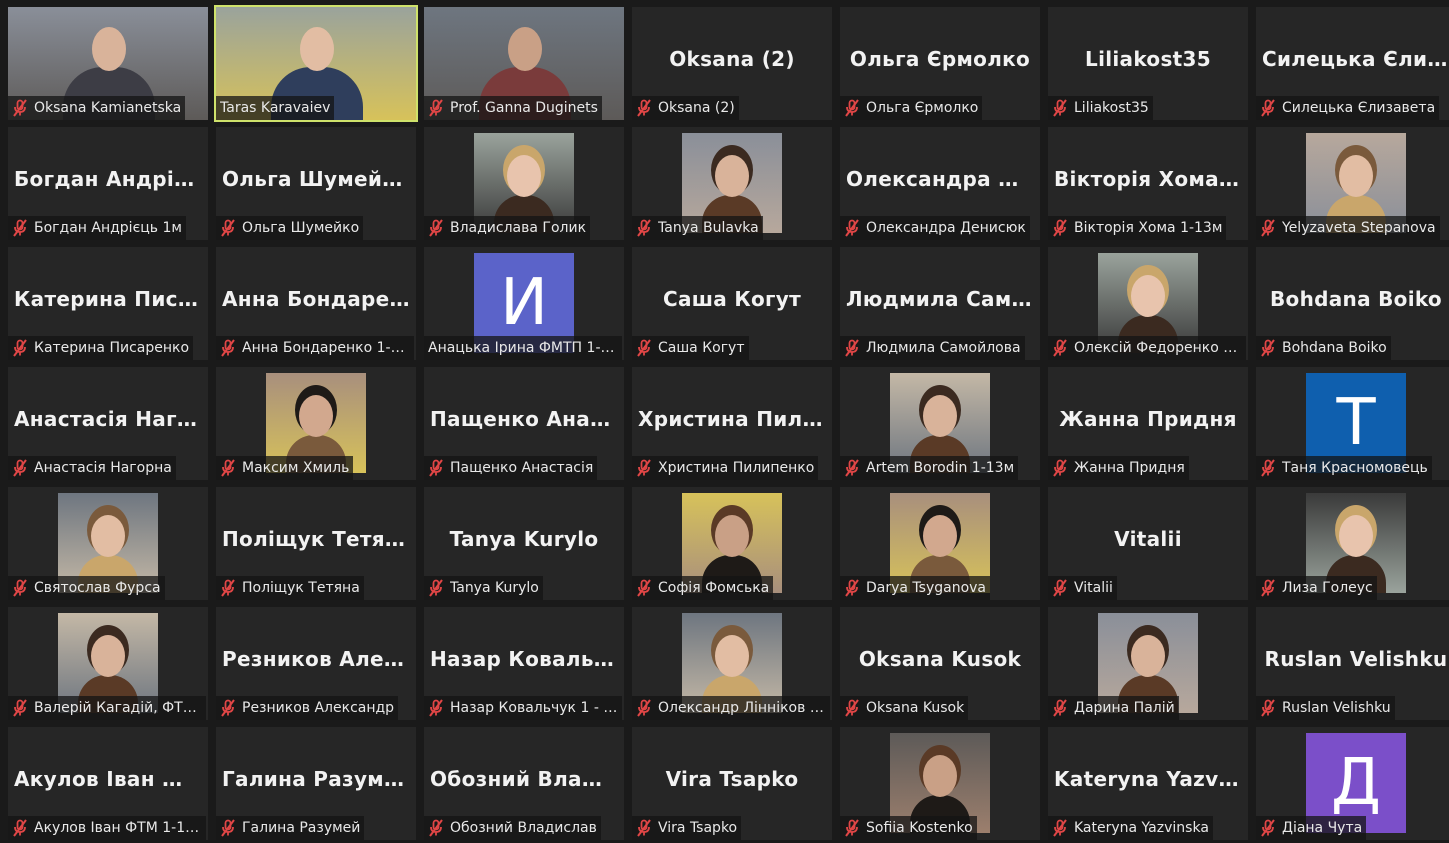 The height and width of the screenshot is (843, 1449). I want to click on participant-tile: Саша Когут Саша Когут, so click(732, 303).